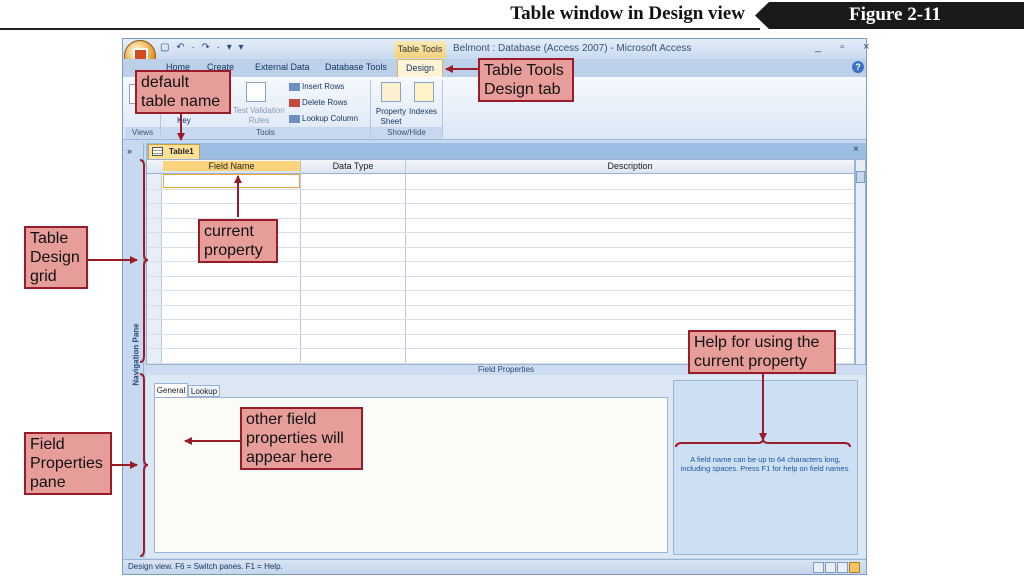  What do you see at coordinates (238, 241) in the screenshot?
I see `callout-current-property: current property` at bounding box center [238, 241].